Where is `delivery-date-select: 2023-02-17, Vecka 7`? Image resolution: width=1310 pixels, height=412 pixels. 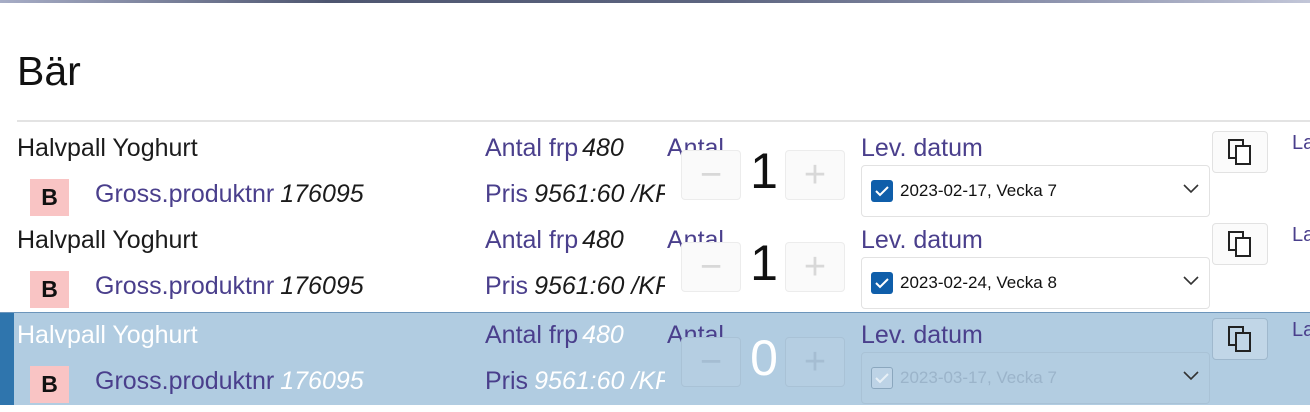
delivery-date-select: 2023-02-17, Vecka 7 is located at coordinates (1035, 191).